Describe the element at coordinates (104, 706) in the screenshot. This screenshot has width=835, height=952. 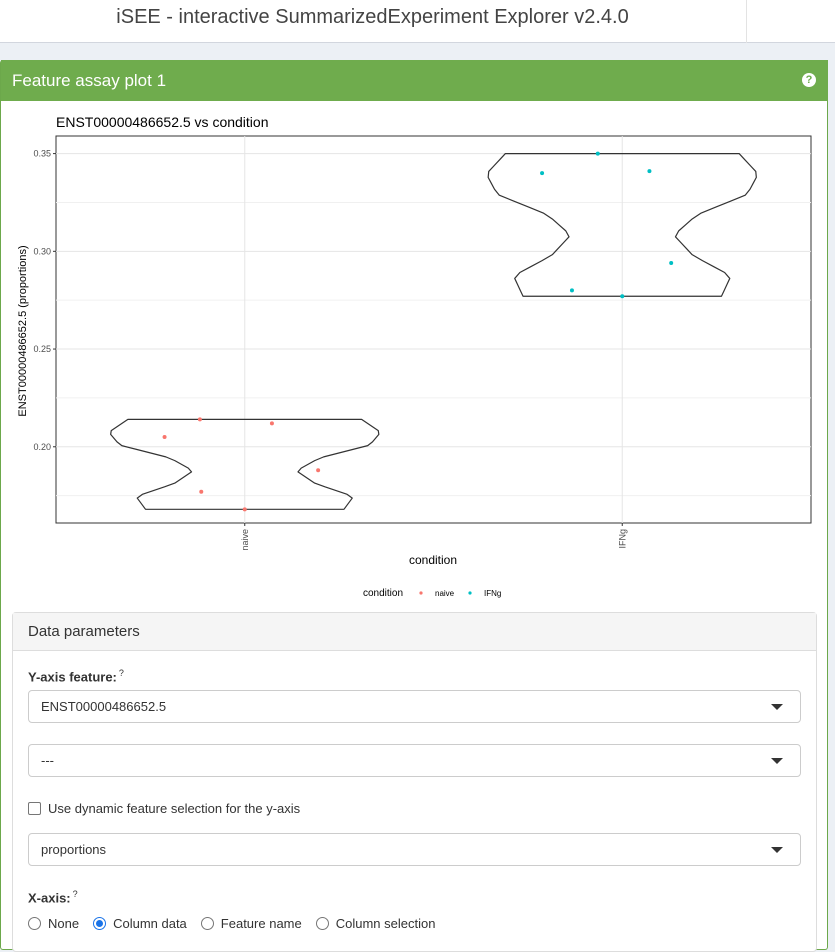
I see `y-axis-feature-value: ENST00000486652.5` at that location.